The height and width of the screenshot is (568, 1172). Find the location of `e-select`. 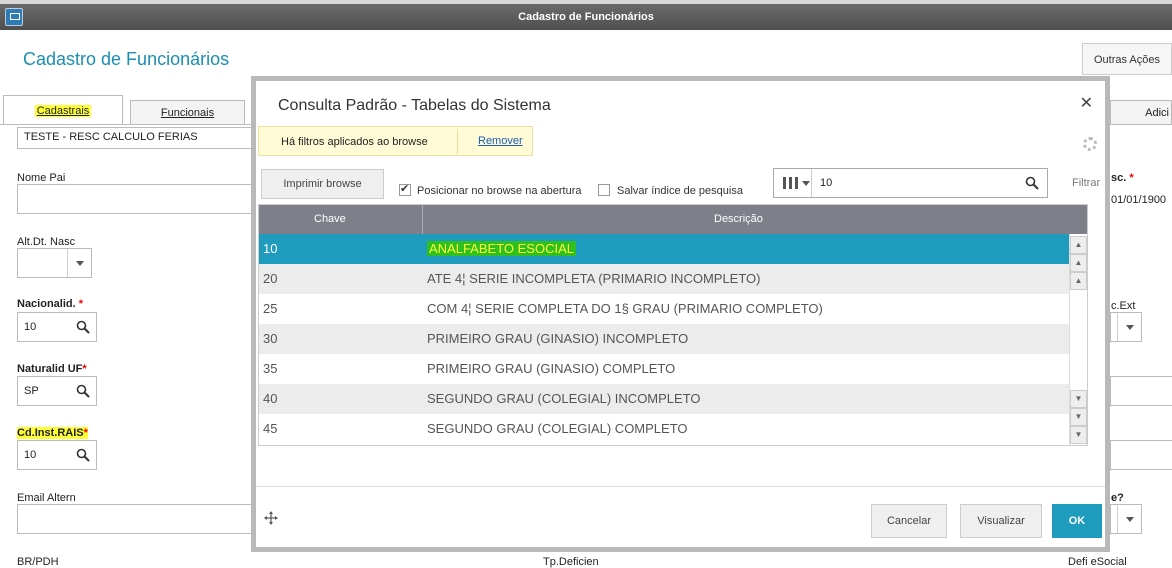

e-select is located at coordinates (1126, 519).